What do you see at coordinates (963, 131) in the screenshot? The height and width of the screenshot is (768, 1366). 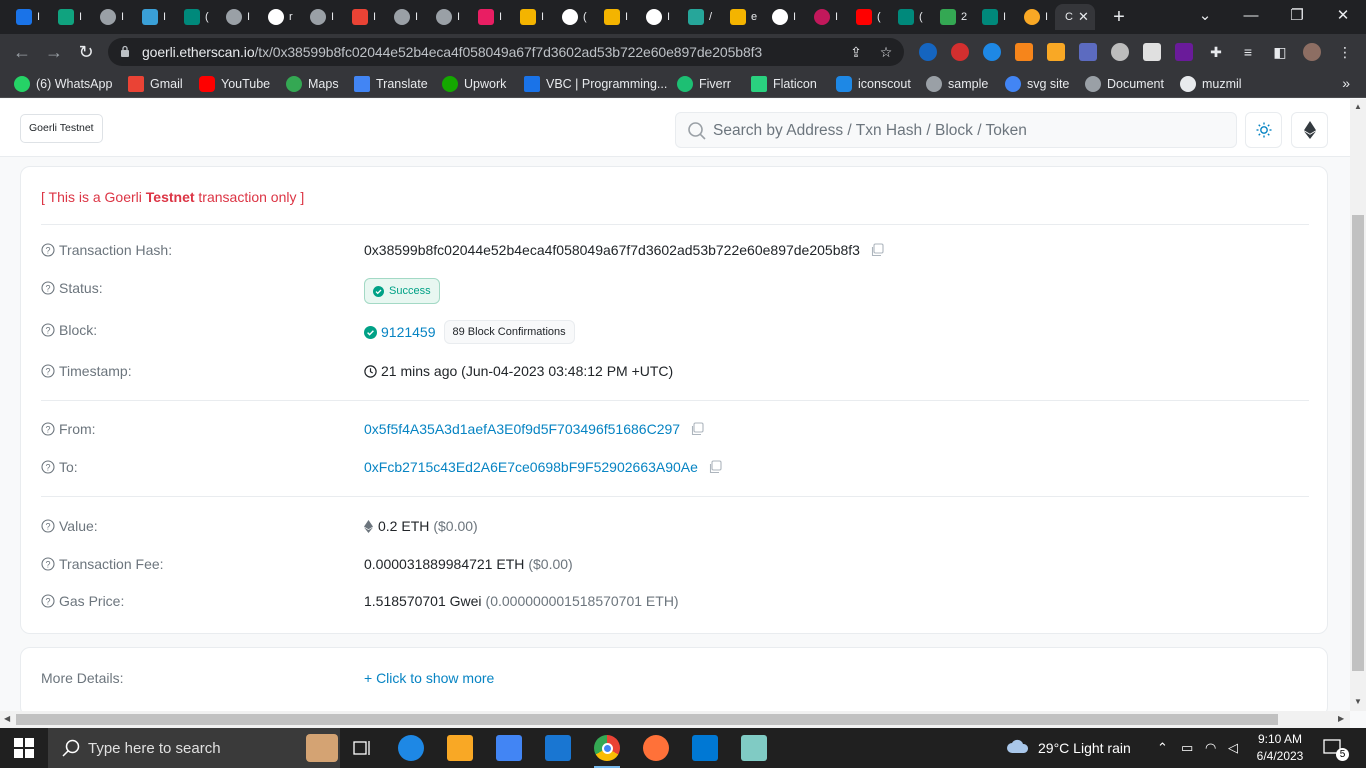 I see `search-input` at bounding box center [963, 131].